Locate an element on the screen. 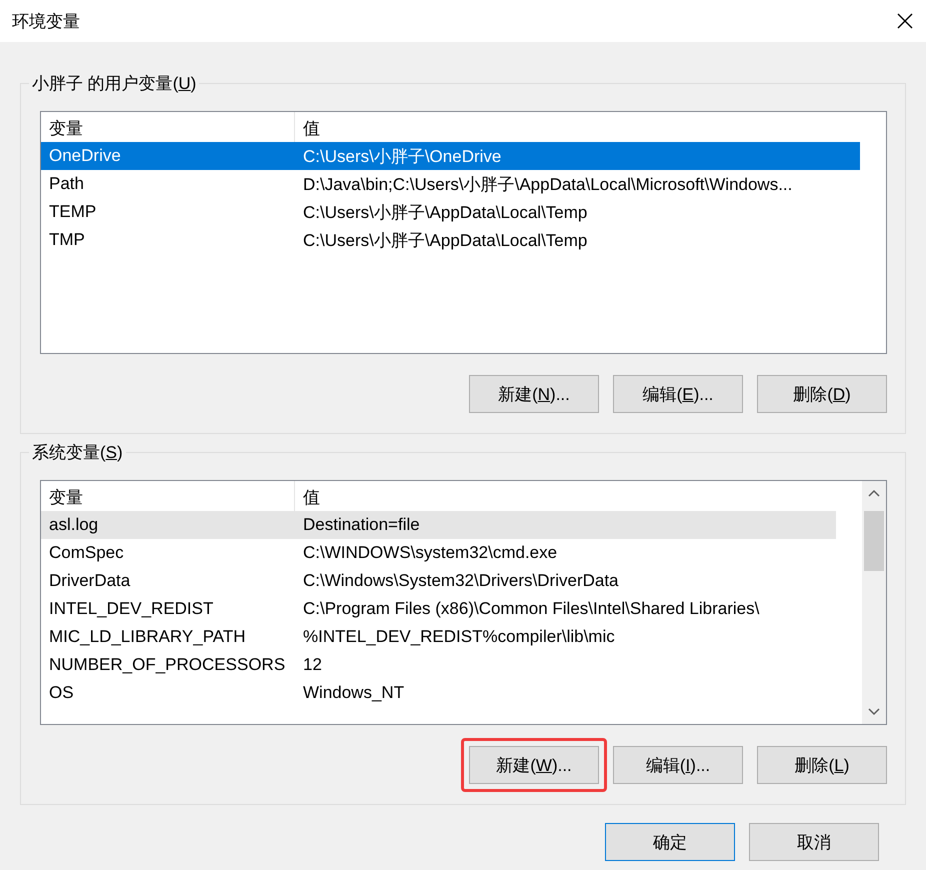  variable-name: TEMP is located at coordinates (73, 212).